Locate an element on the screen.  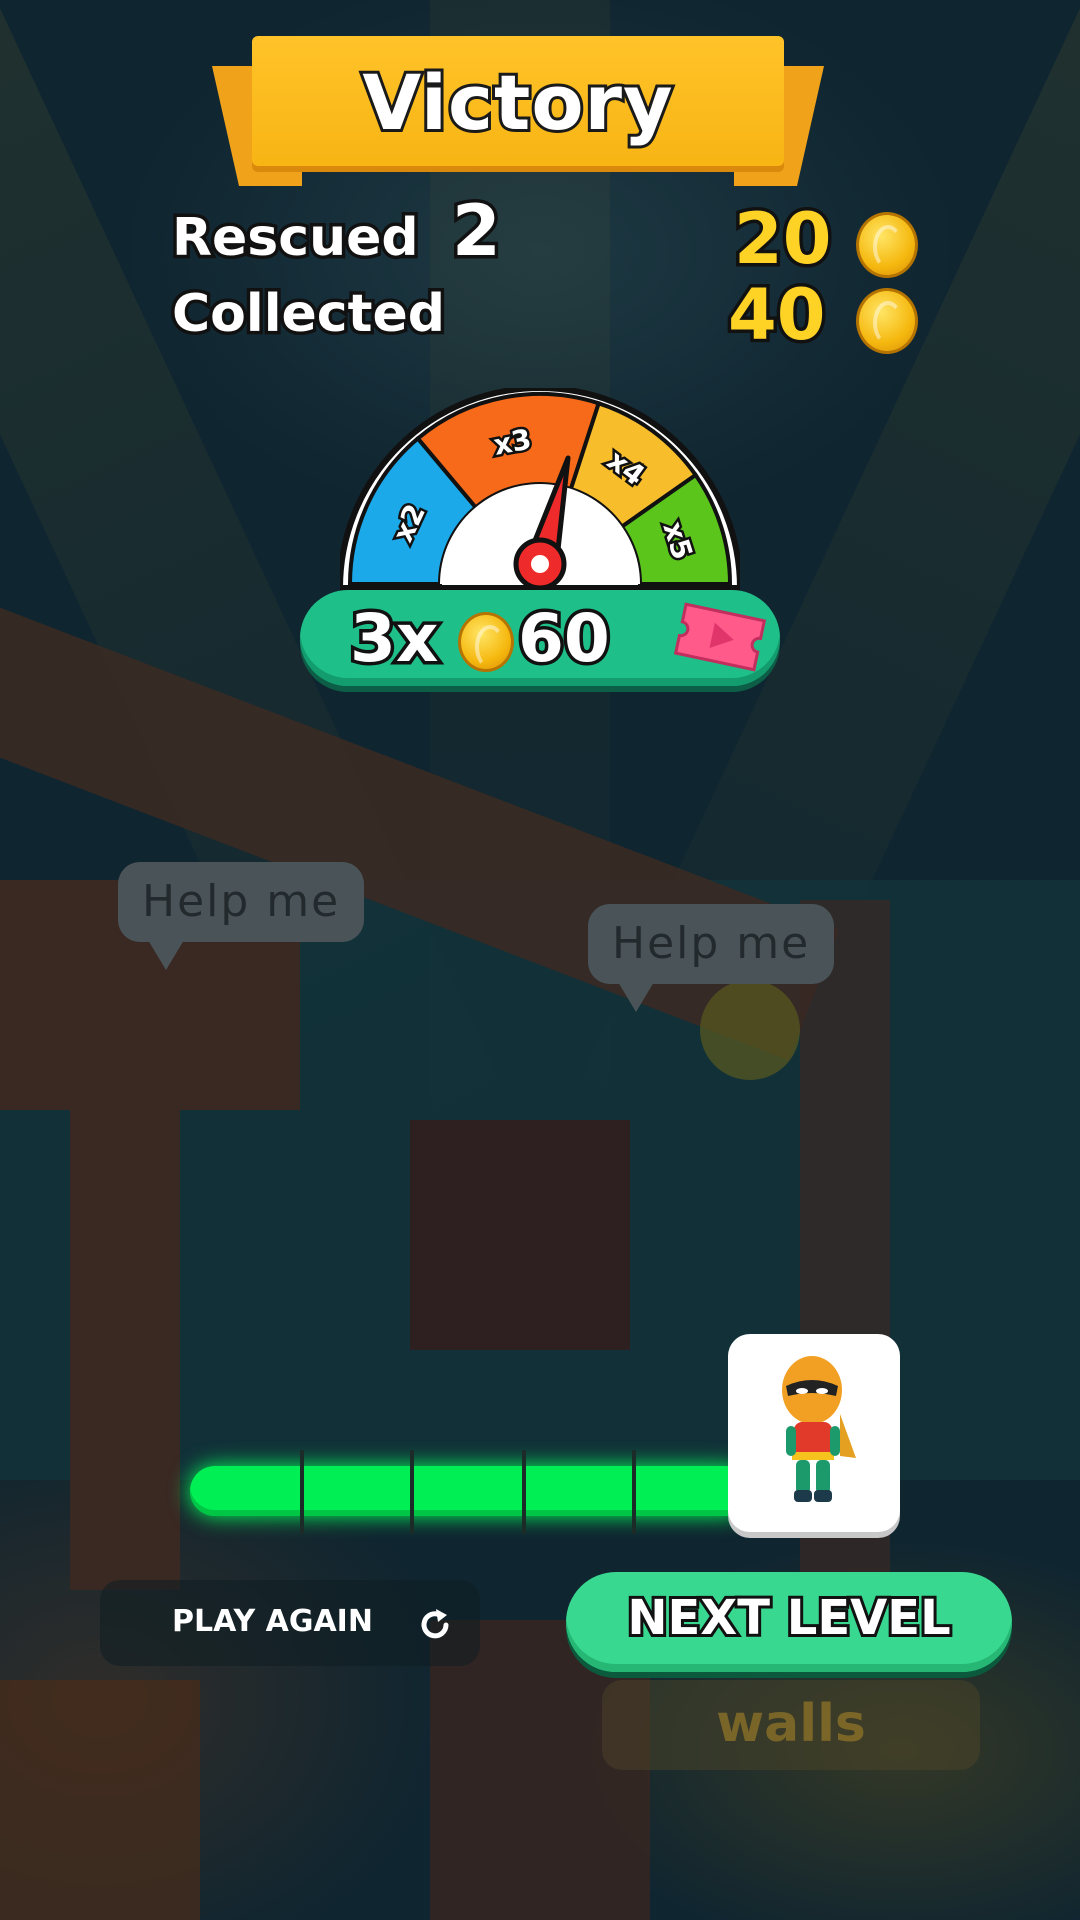
reward-multiplier-button: 3x 60 is located at coordinates (540, 638).